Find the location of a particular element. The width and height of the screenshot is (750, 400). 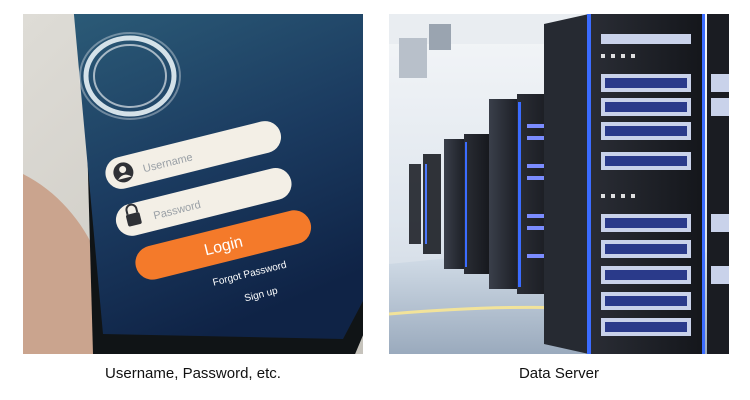

photo-caption-left: Username, Password, etc. is located at coordinates (193, 373).